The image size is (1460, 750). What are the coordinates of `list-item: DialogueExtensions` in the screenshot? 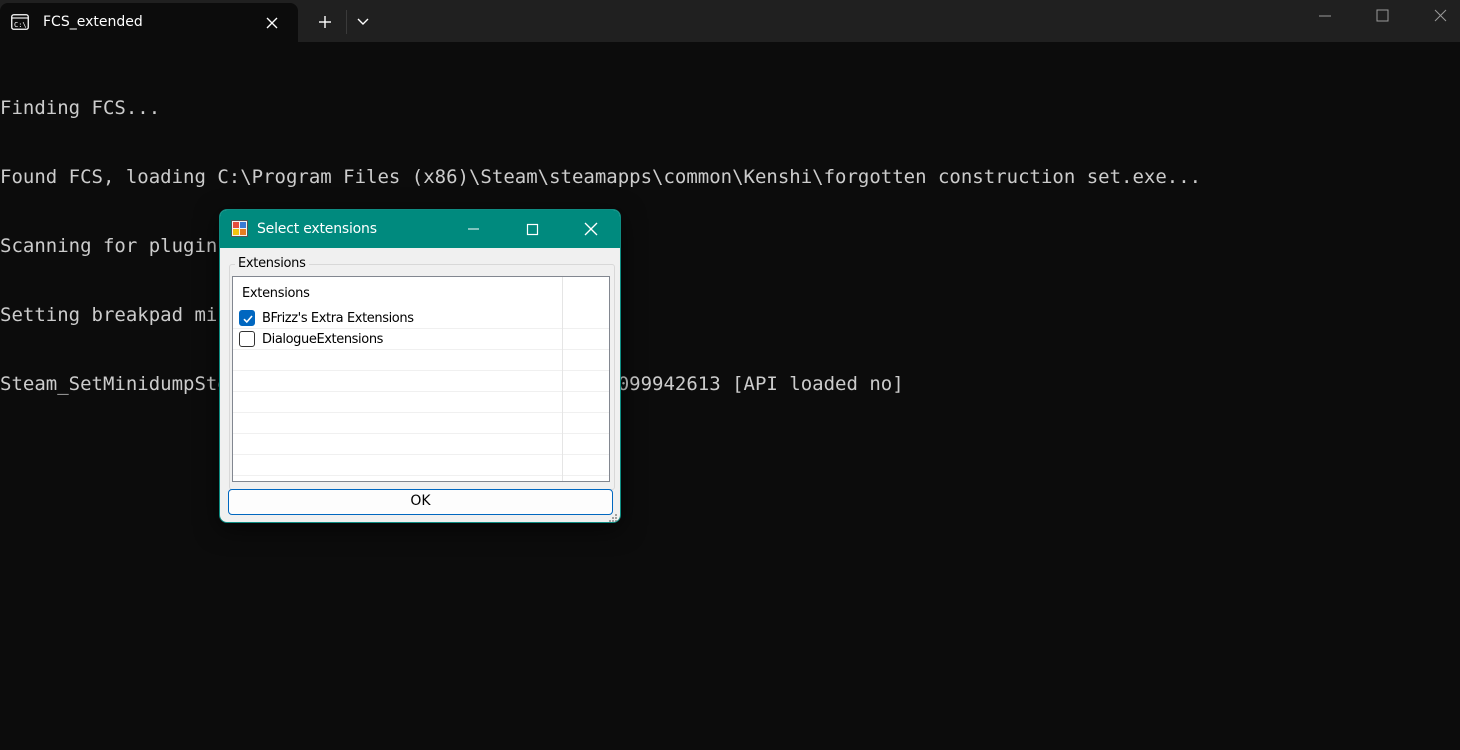 It's located at (397, 339).